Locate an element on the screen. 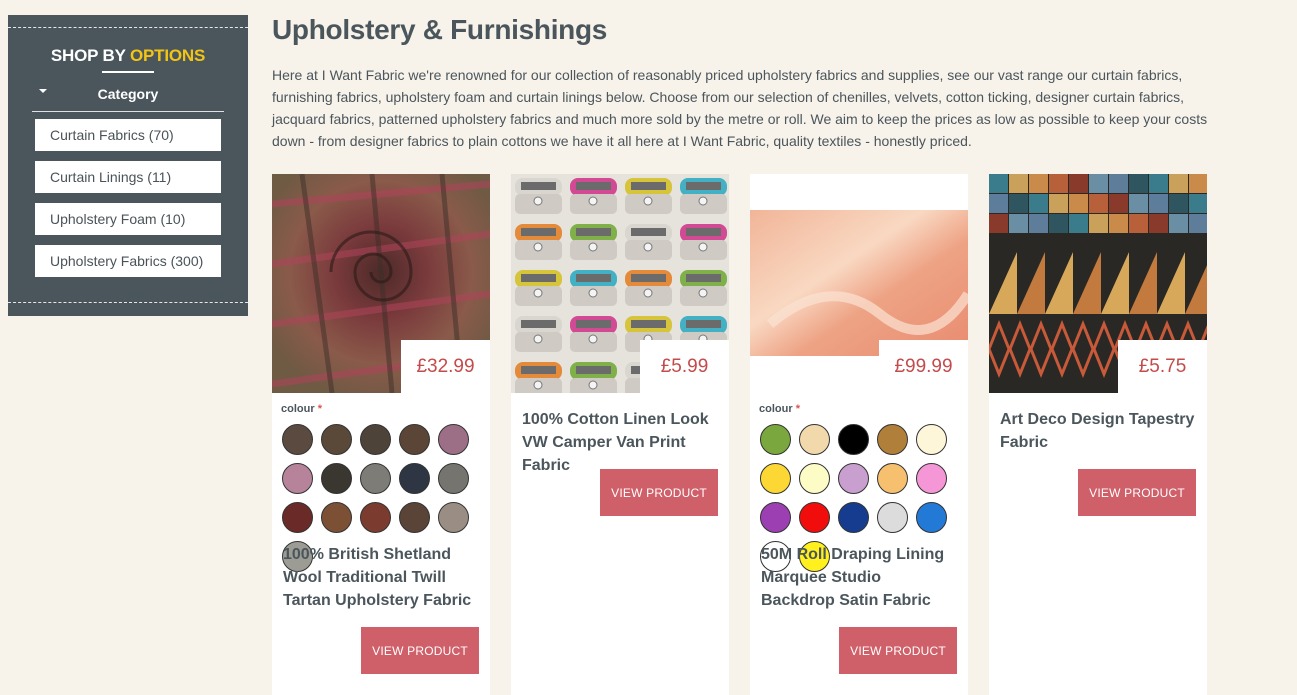 This screenshot has height=695, width=1297. product-price: £99.99 is located at coordinates (923, 366).